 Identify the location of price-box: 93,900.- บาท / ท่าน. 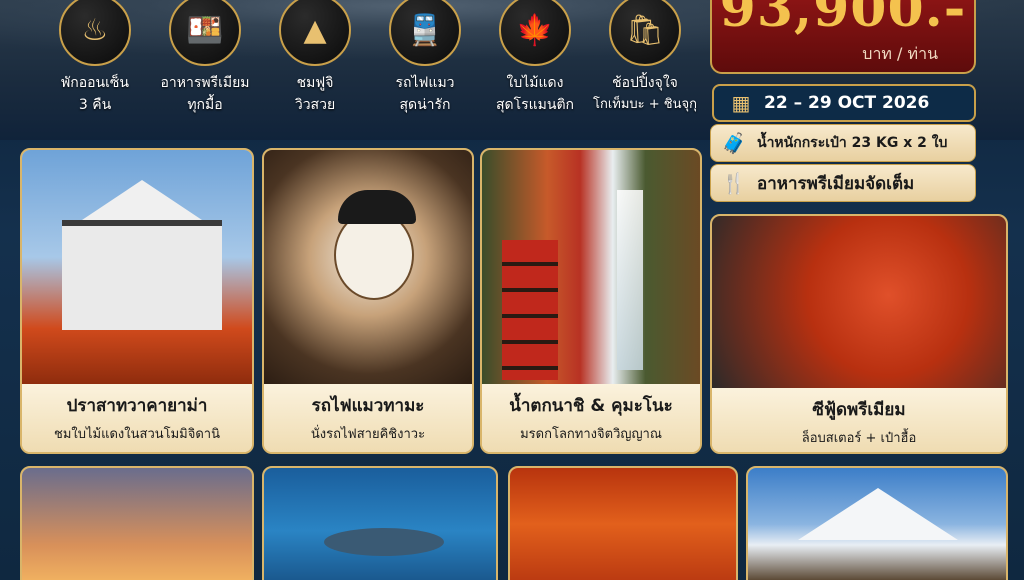
(843, 37).